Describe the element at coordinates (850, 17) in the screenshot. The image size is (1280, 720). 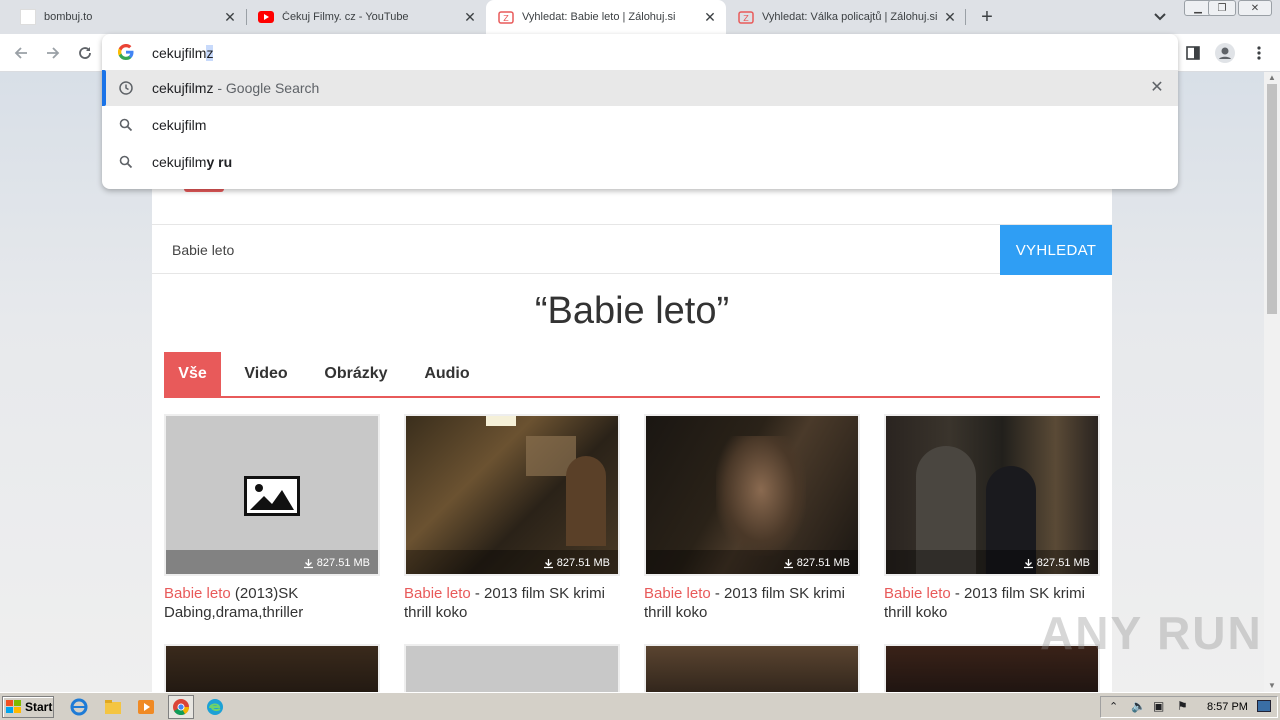
I see `tab-title: Vyhledat: Válka policajtů | Zálohuj.si` at that location.